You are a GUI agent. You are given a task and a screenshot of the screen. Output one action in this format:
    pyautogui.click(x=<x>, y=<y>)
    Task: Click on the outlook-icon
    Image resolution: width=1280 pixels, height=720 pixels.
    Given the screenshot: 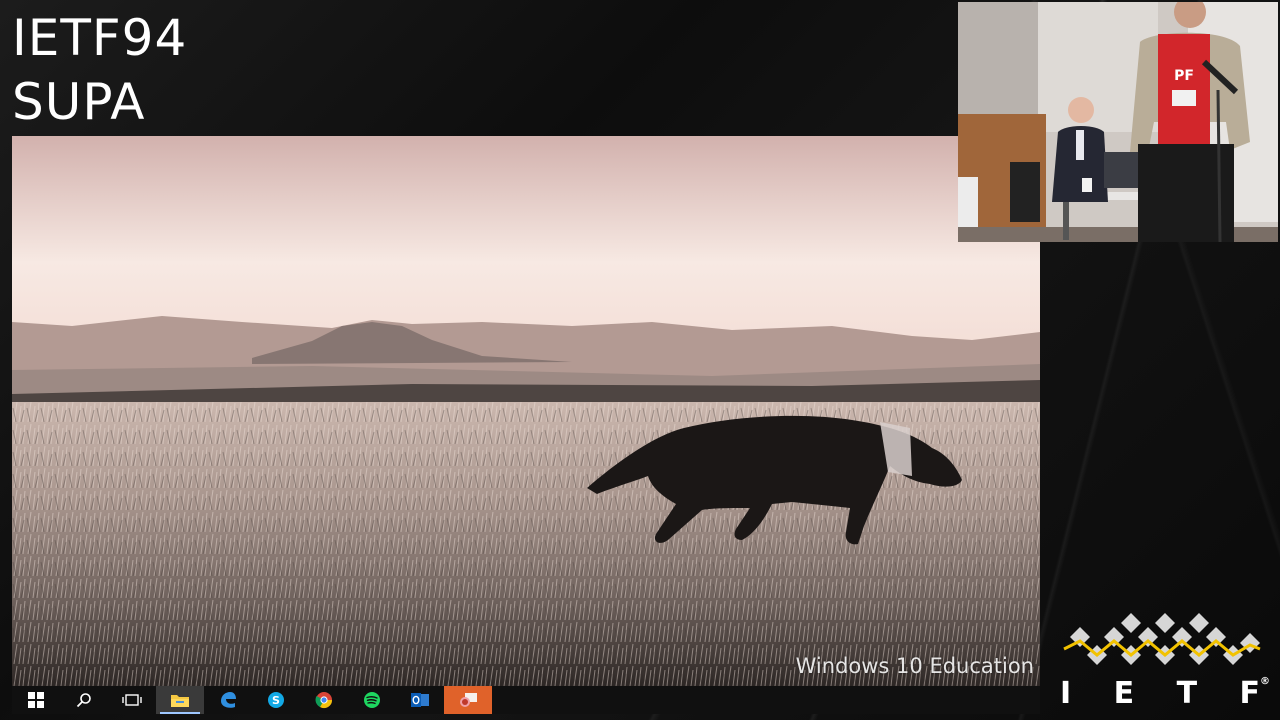 What is the action you would take?
    pyautogui.click(x=420, y=700)
    